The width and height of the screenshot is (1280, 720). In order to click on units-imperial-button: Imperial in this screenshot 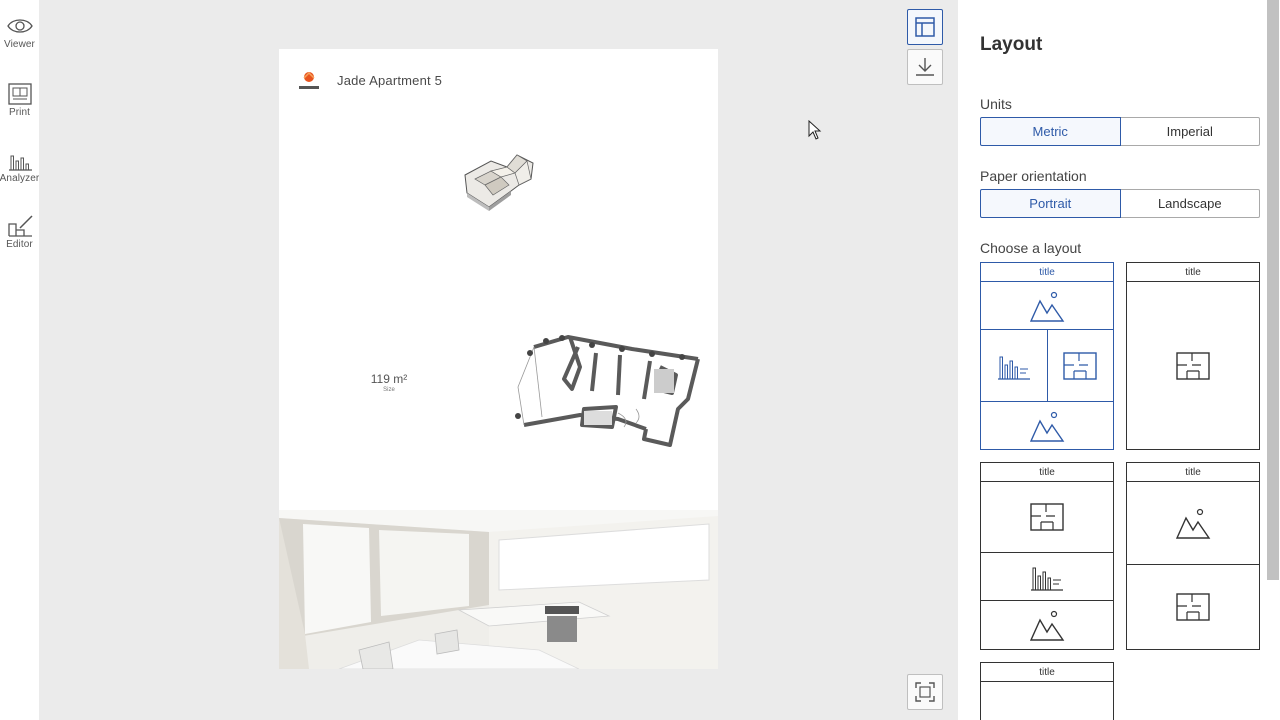, I will do `click(1190, 131)`.